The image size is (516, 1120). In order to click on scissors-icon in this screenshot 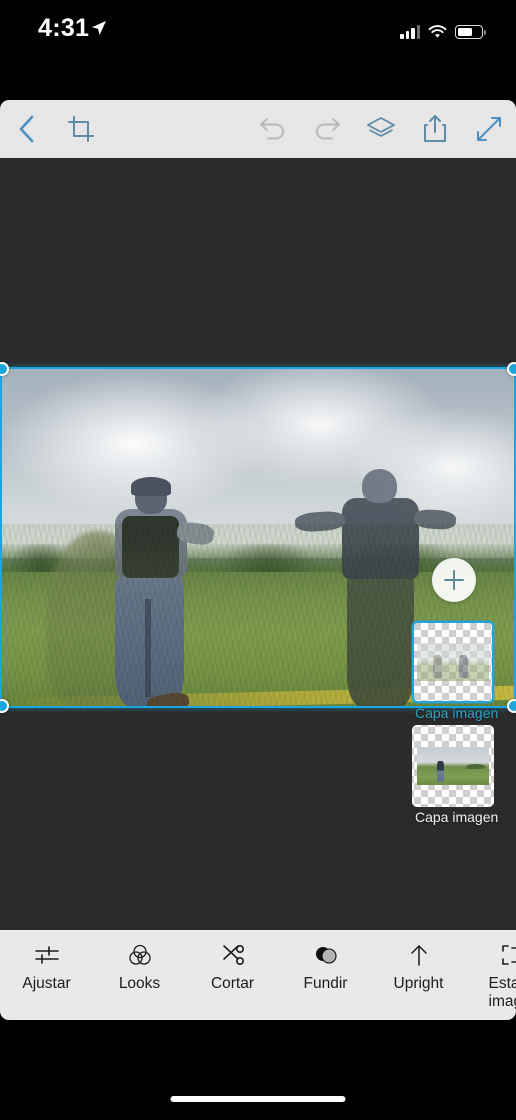, I will do `click(233, 955)`.